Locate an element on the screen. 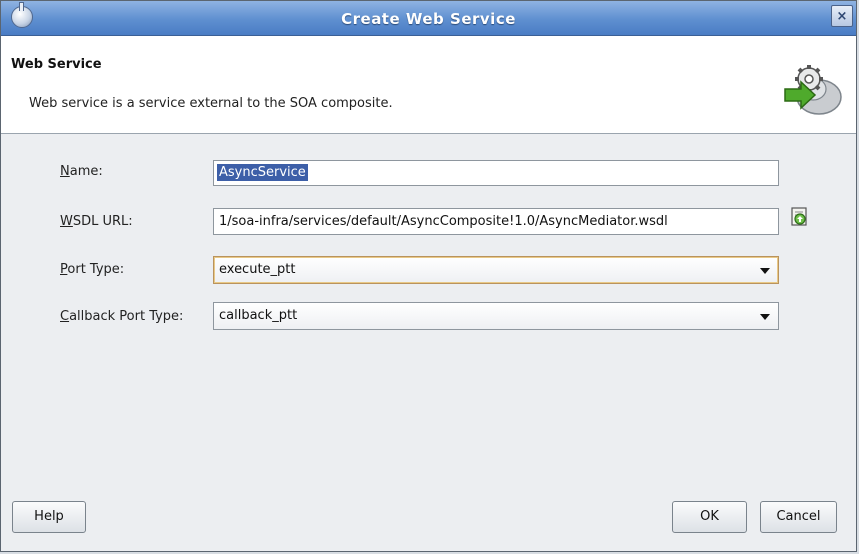 Image resolution: width=859 pixels, height=554 pixels. callback-port-type-select: callback_ptt is located at coordinates (496, 316).